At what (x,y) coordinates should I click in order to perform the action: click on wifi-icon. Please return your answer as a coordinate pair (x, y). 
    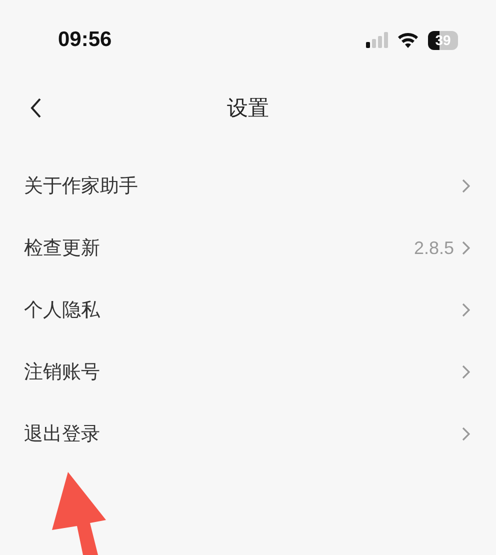
    Looking at the image, I should click on (408, 40).